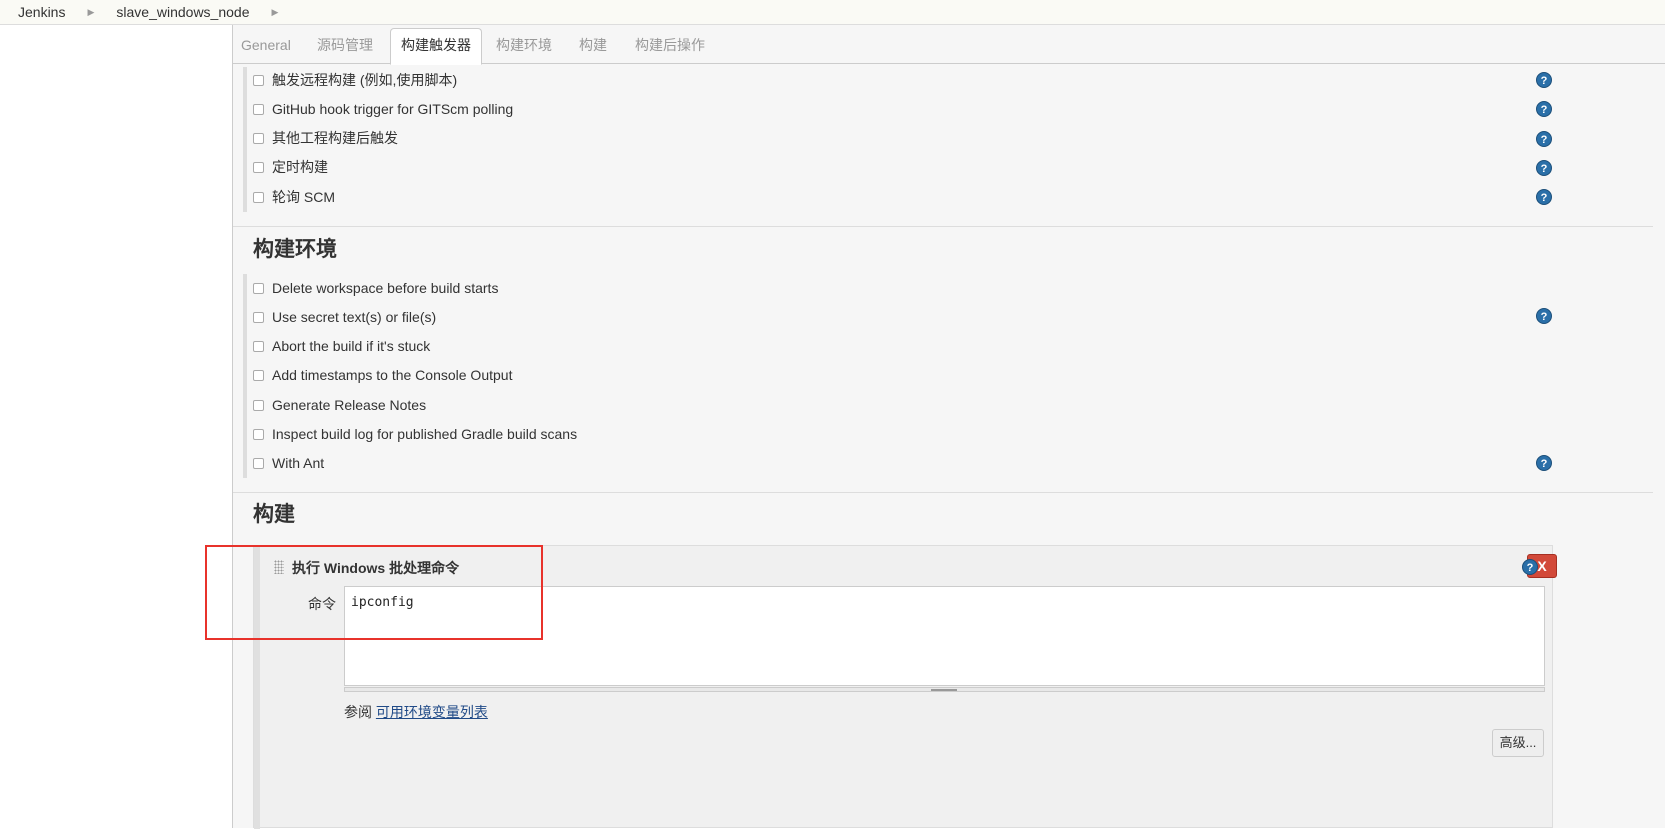 This screenshot has width=1665, height=829. What do you see at coordinates (32, 12) in the screenshot?
I see `breadcrumb-item-jenkins: Jenkins` at bounding box center [32, 12].